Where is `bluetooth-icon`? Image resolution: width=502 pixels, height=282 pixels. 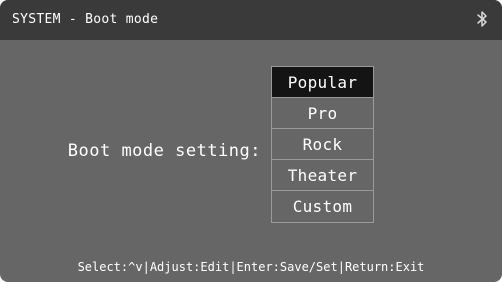
bluetooth-icon is located at coordinates (482, 19).